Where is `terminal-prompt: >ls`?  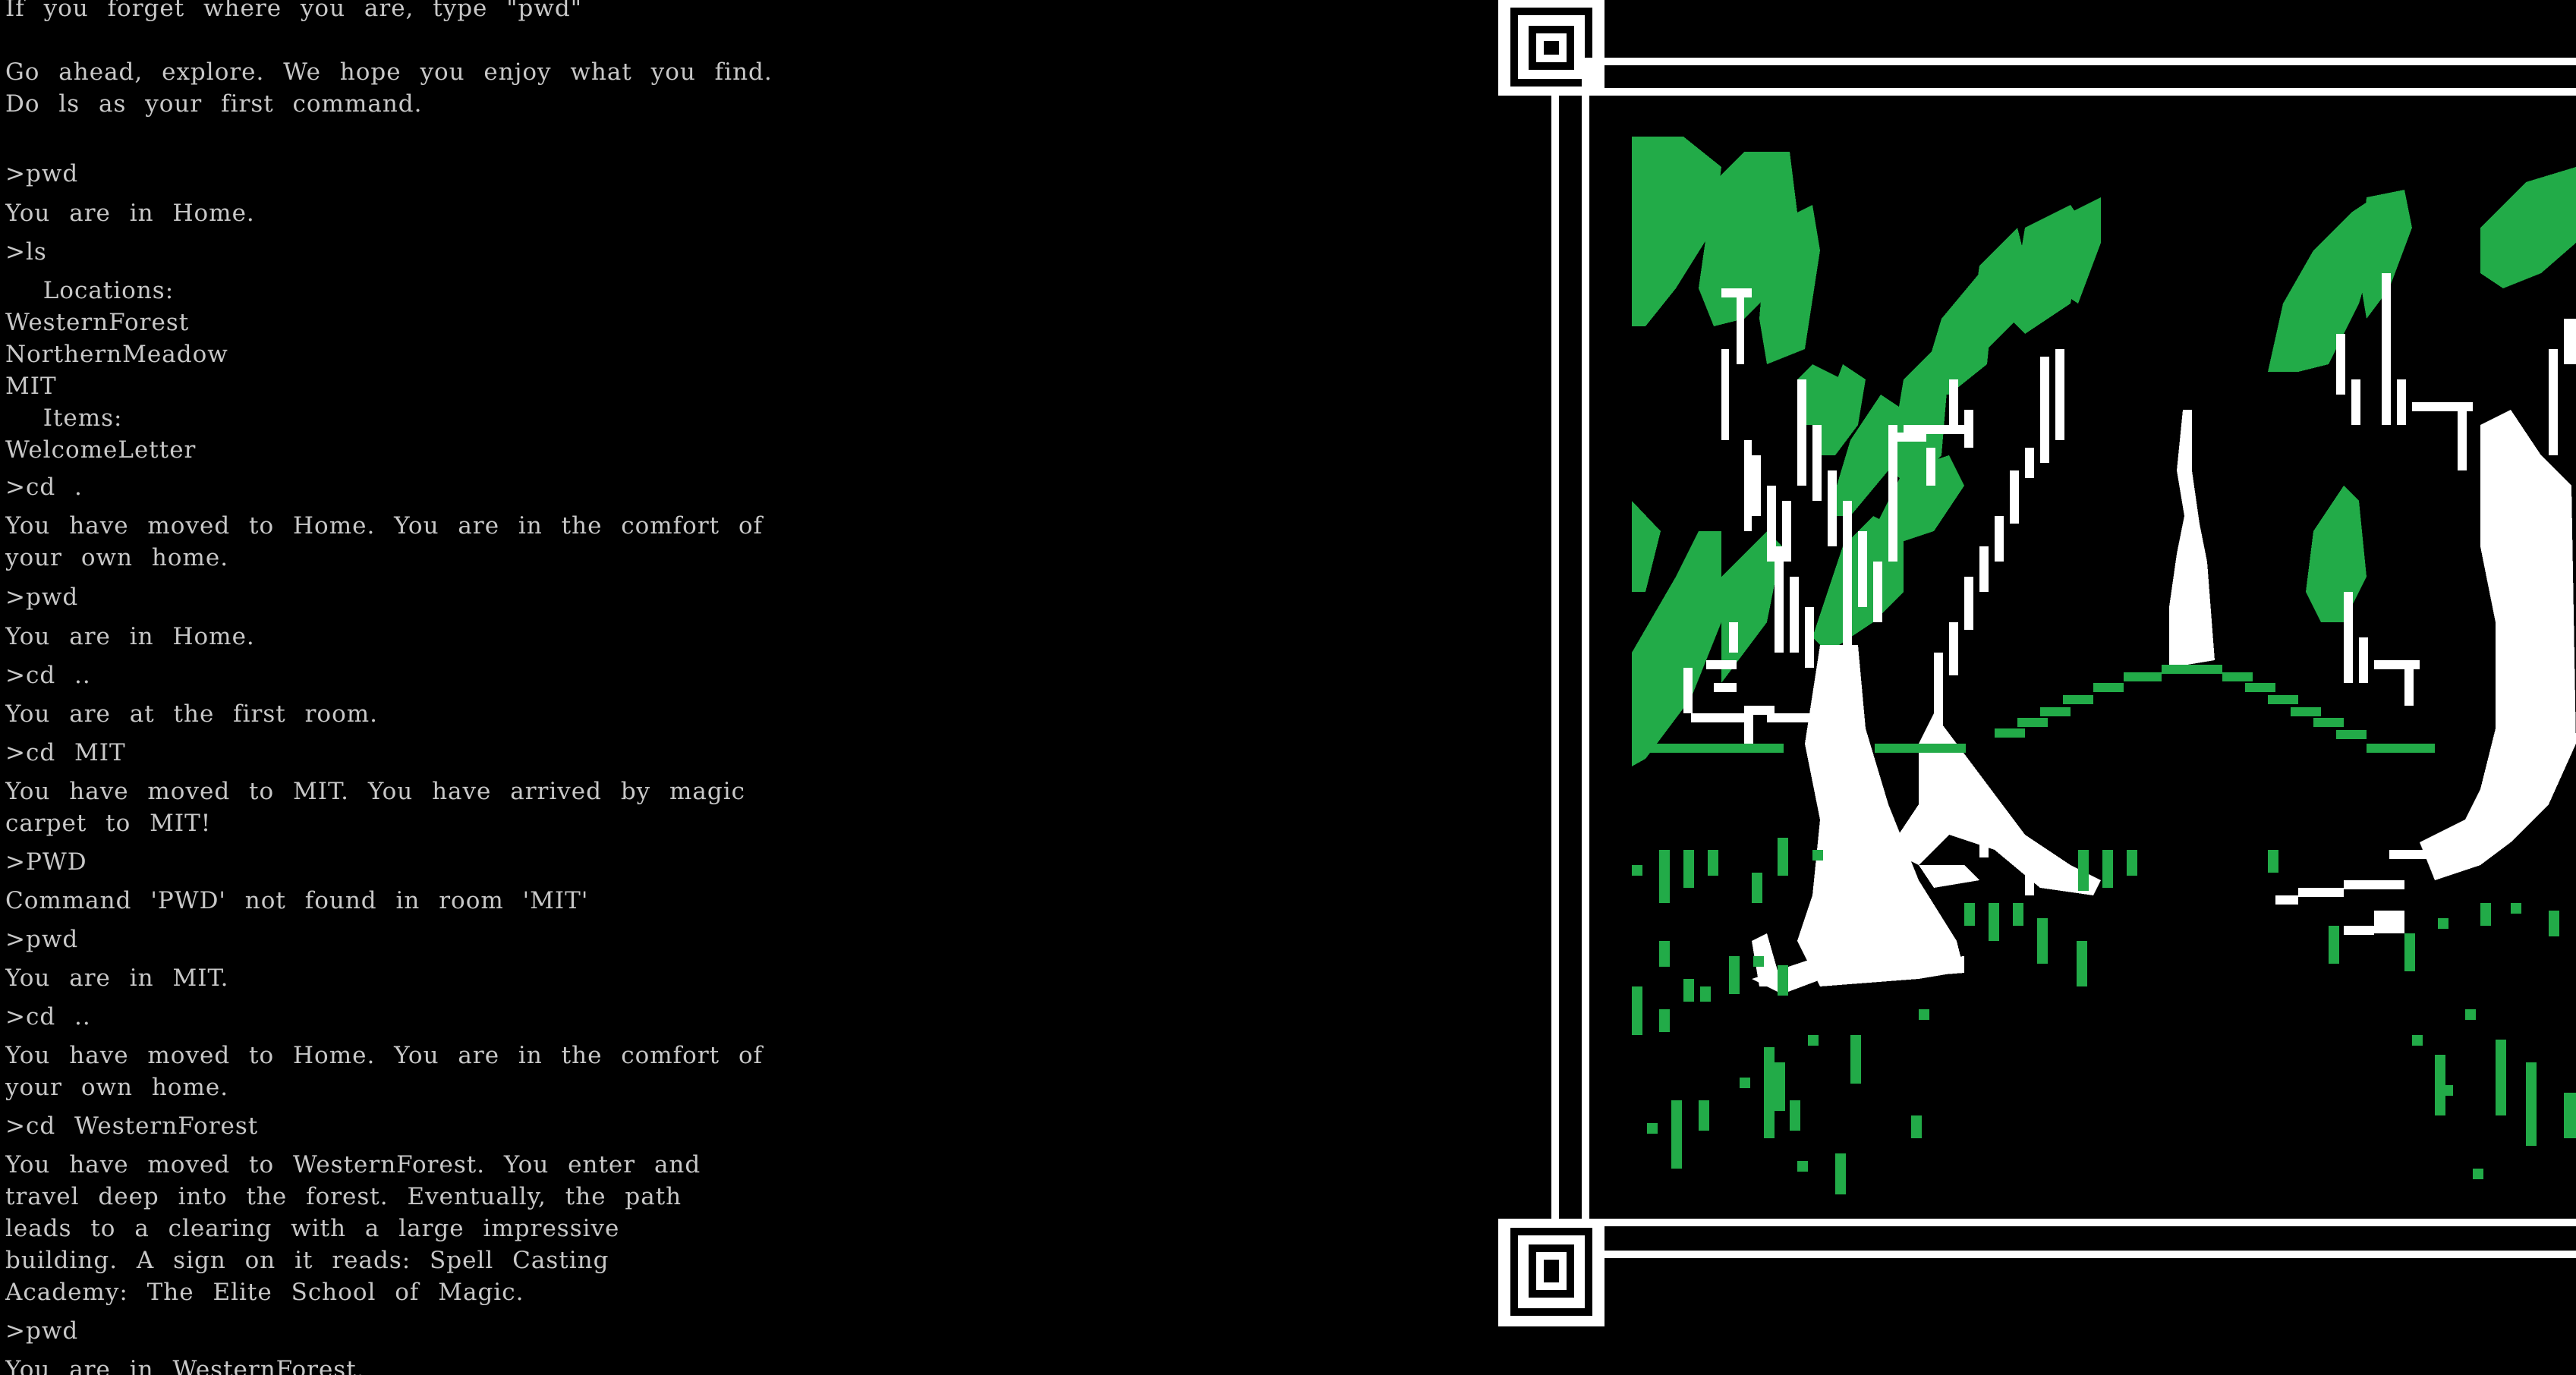 terminal-prompt: >ls is located at coordinates (26, 252).